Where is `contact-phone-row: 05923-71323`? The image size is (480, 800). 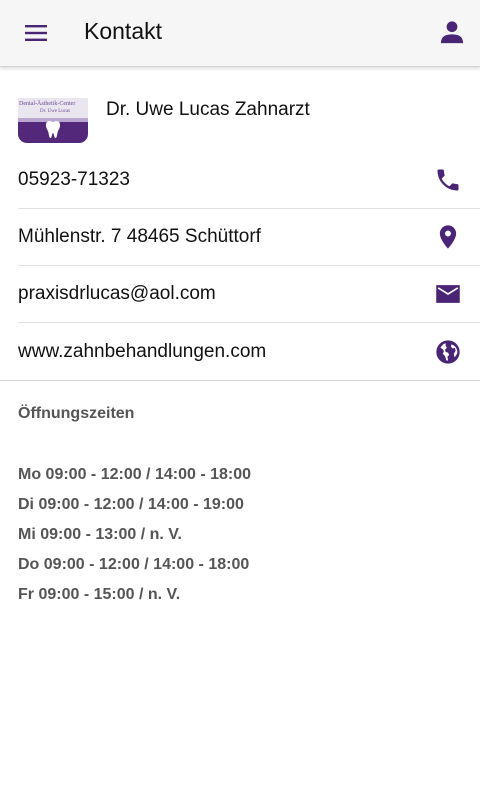
contact-phone-row: 05923-71323 is located at coordinates (249, 179).